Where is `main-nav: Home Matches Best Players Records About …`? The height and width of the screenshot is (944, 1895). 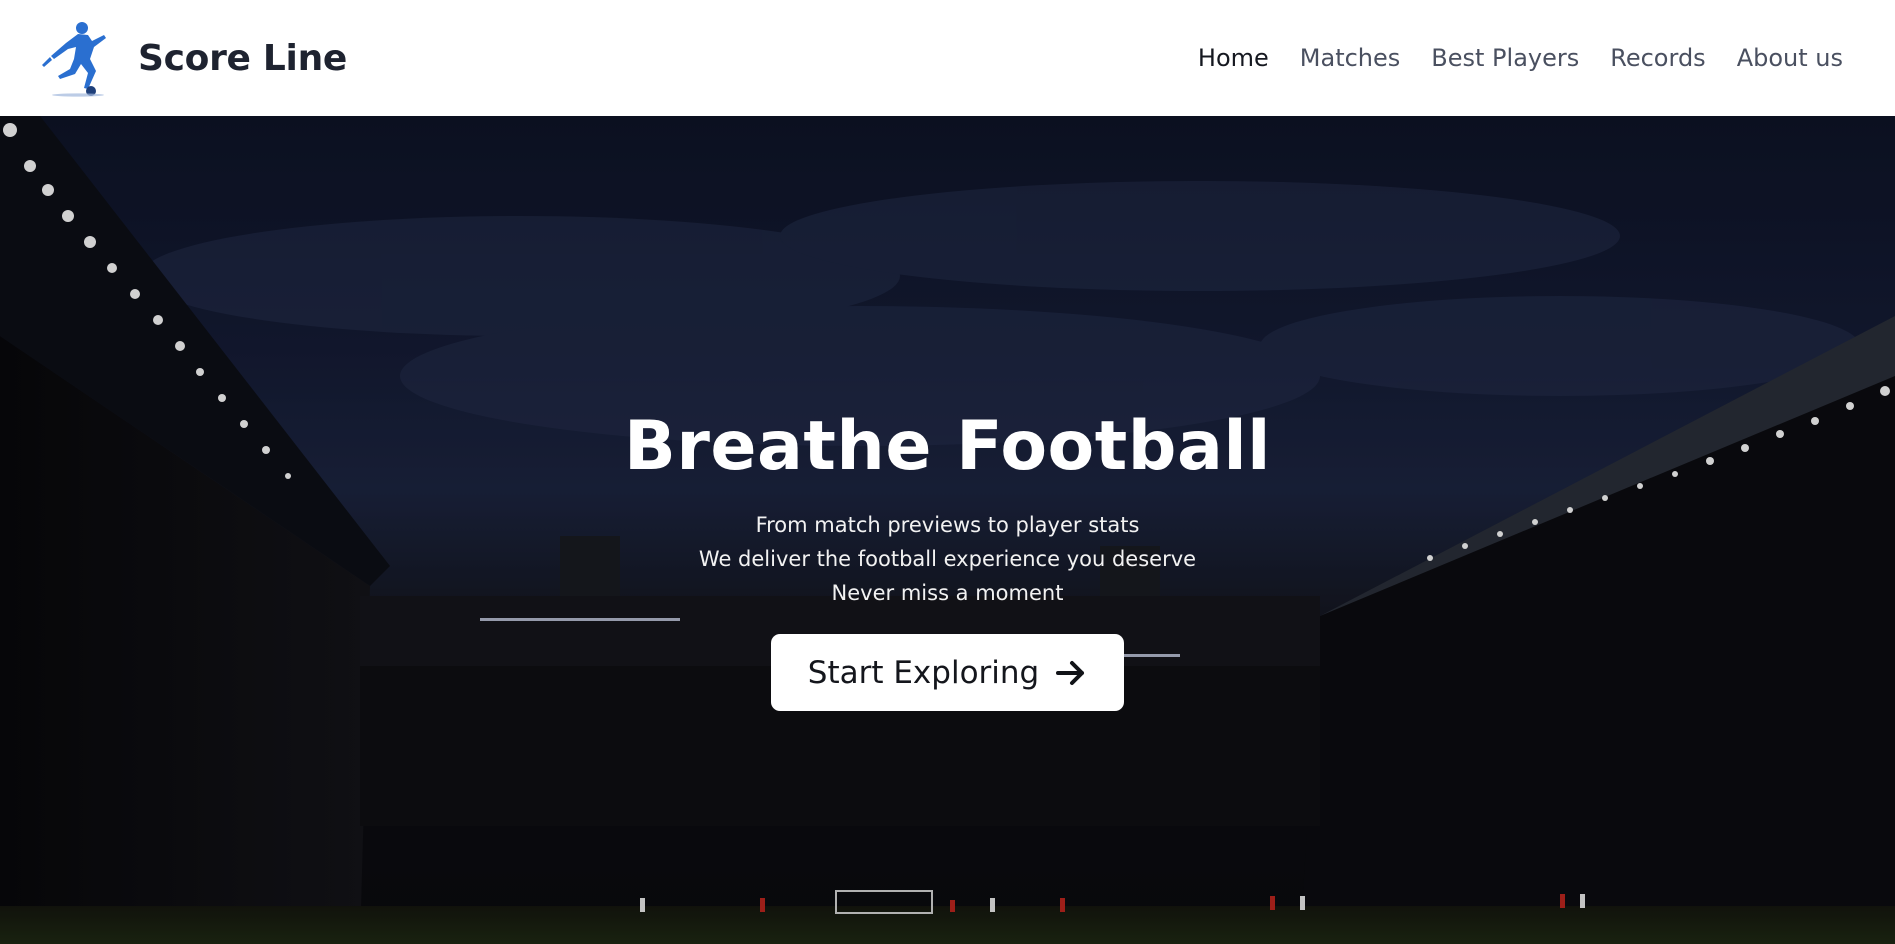 main-nav: Home Matches Best Players Records About … is located at coordinates (1520, 58).